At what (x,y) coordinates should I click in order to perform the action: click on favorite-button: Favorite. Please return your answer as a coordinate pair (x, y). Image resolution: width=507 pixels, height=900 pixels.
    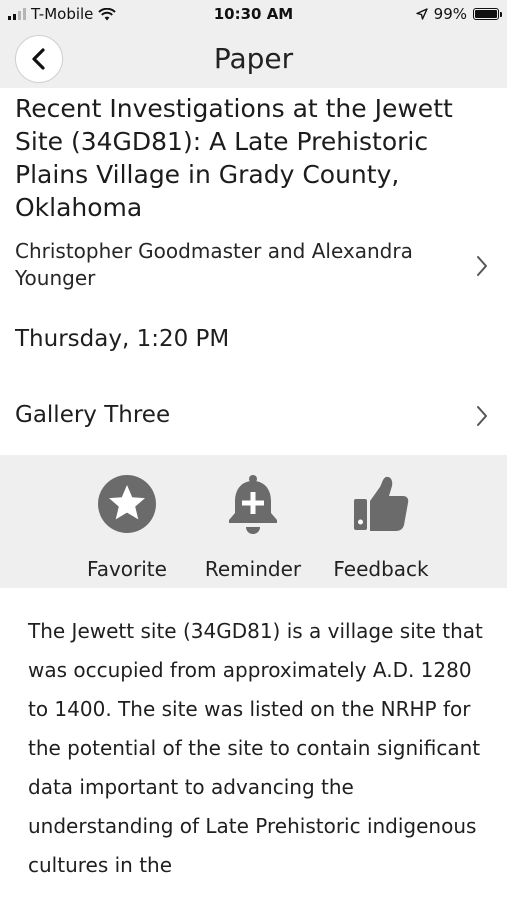
    Looking at the image, I should click on (127, 527).